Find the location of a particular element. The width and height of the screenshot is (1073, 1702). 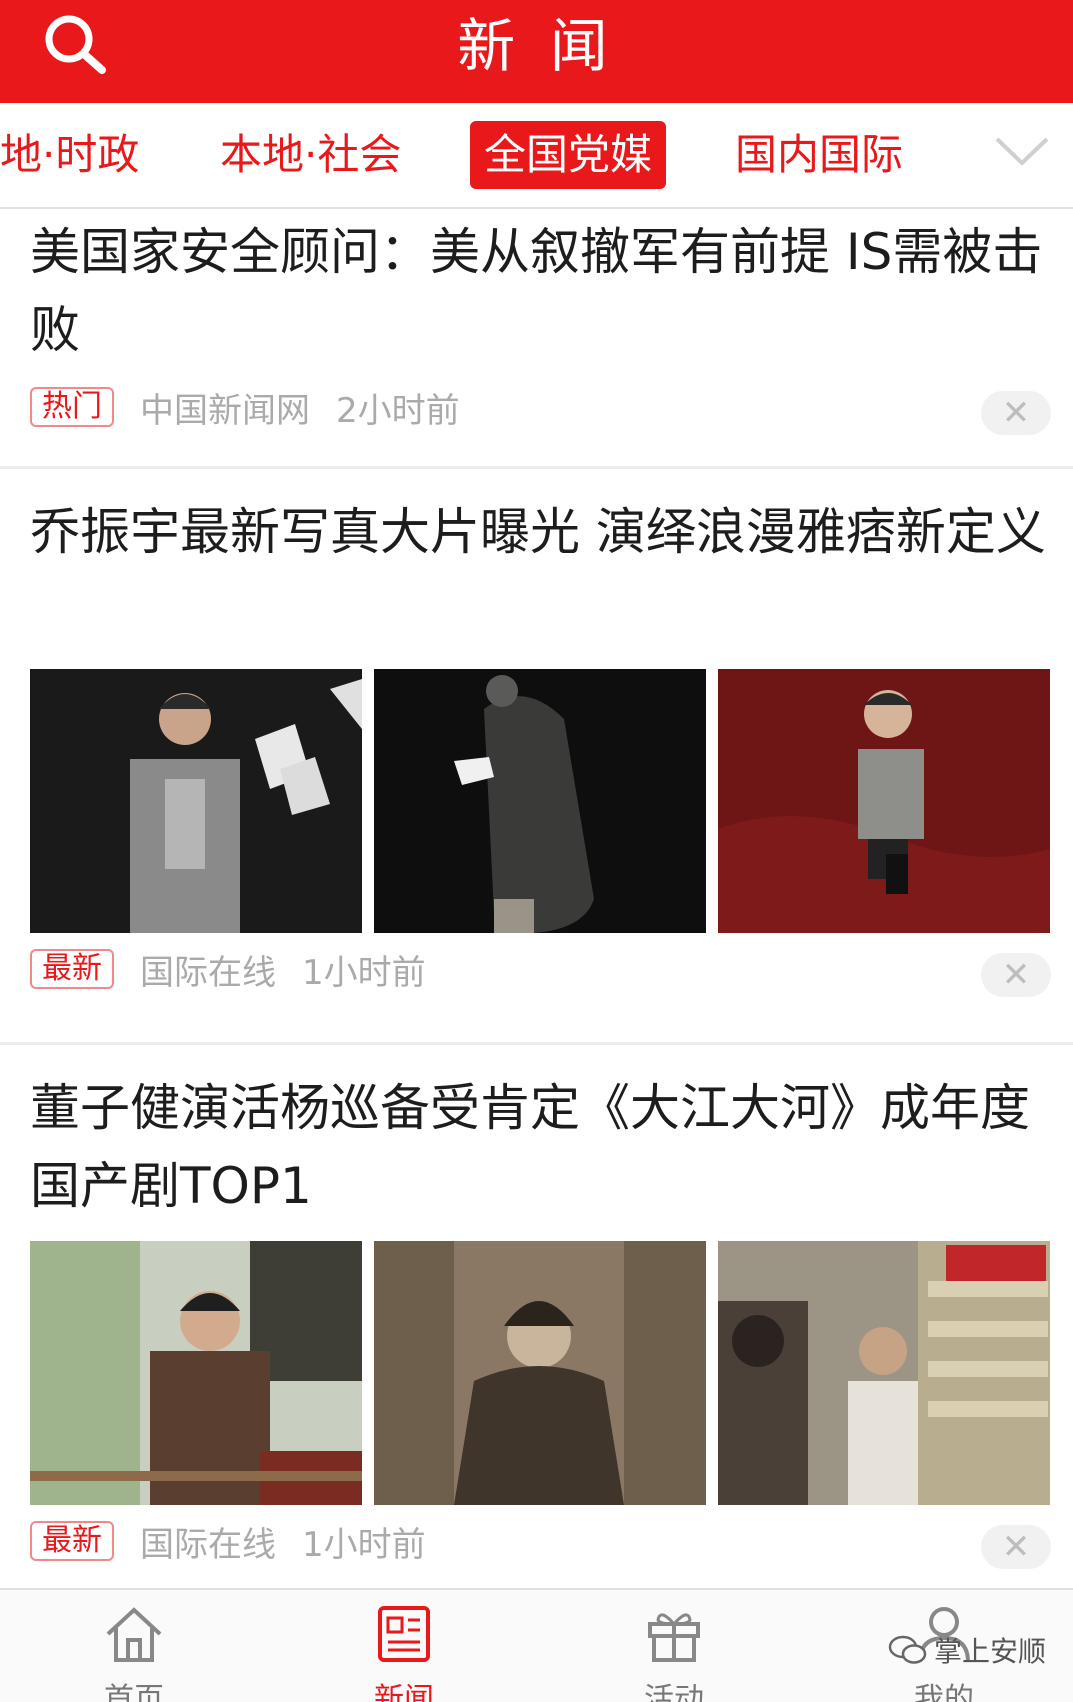

nav-label: 我的 is located at coordinates (944, 1692).